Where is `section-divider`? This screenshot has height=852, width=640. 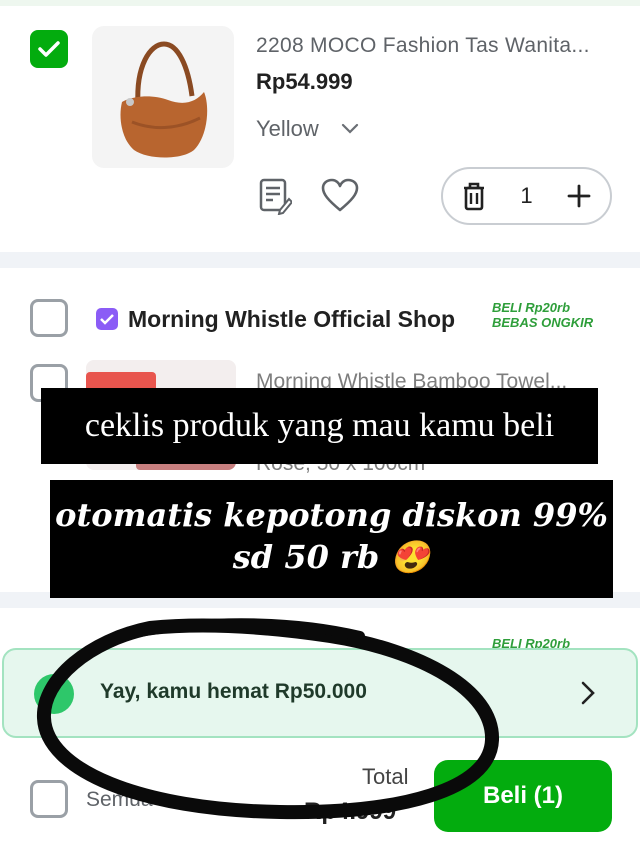
section-divider is located at coordinates (320, 260).